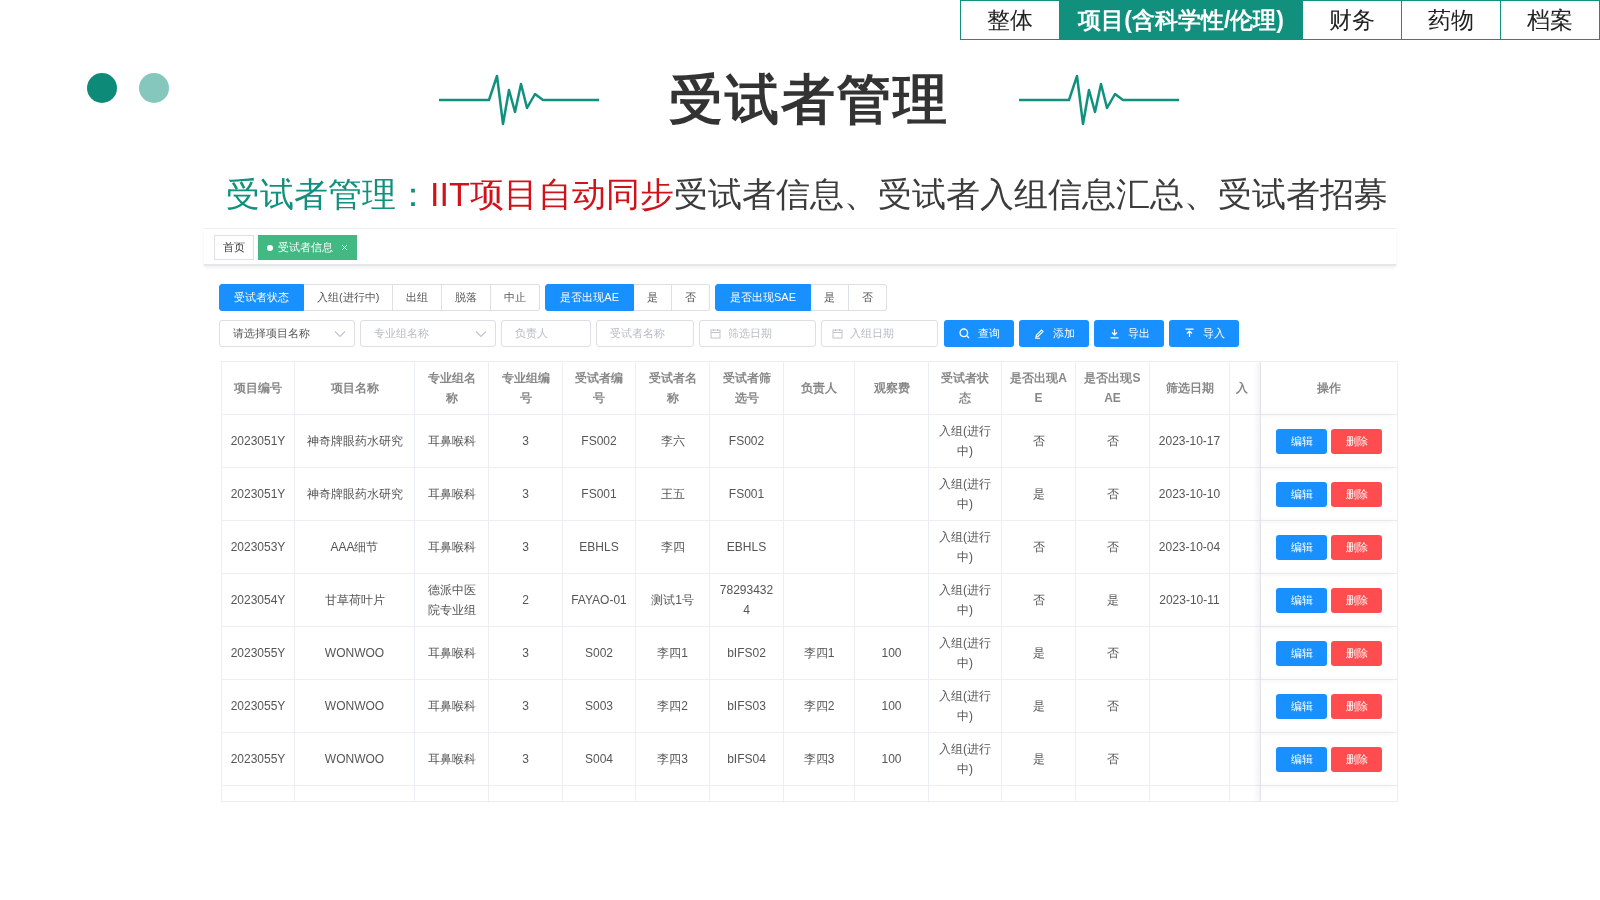 This screenshot has width=1600, height=900. What do you see at coordinates (979, 333) in the screenshot?
I see `search-button: 查询` at bounding box center [979, 333].